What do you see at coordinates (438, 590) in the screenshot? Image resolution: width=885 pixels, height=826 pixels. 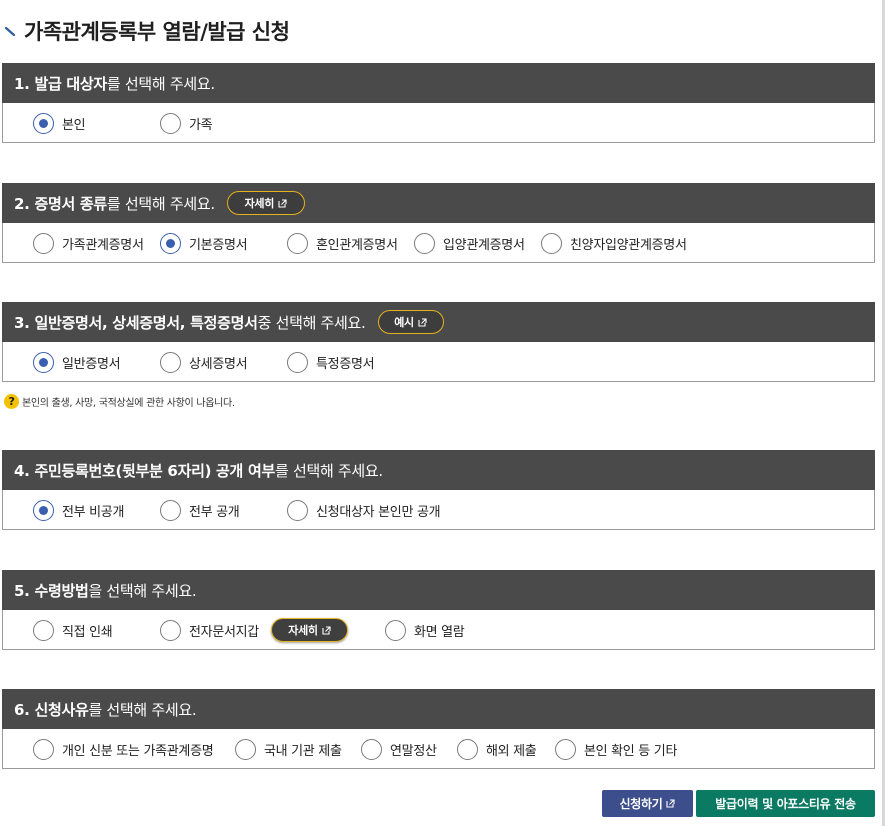 I see `section-header: 5. 수령방법 을 선택해 주세요.` at bounding box center [438, 590].